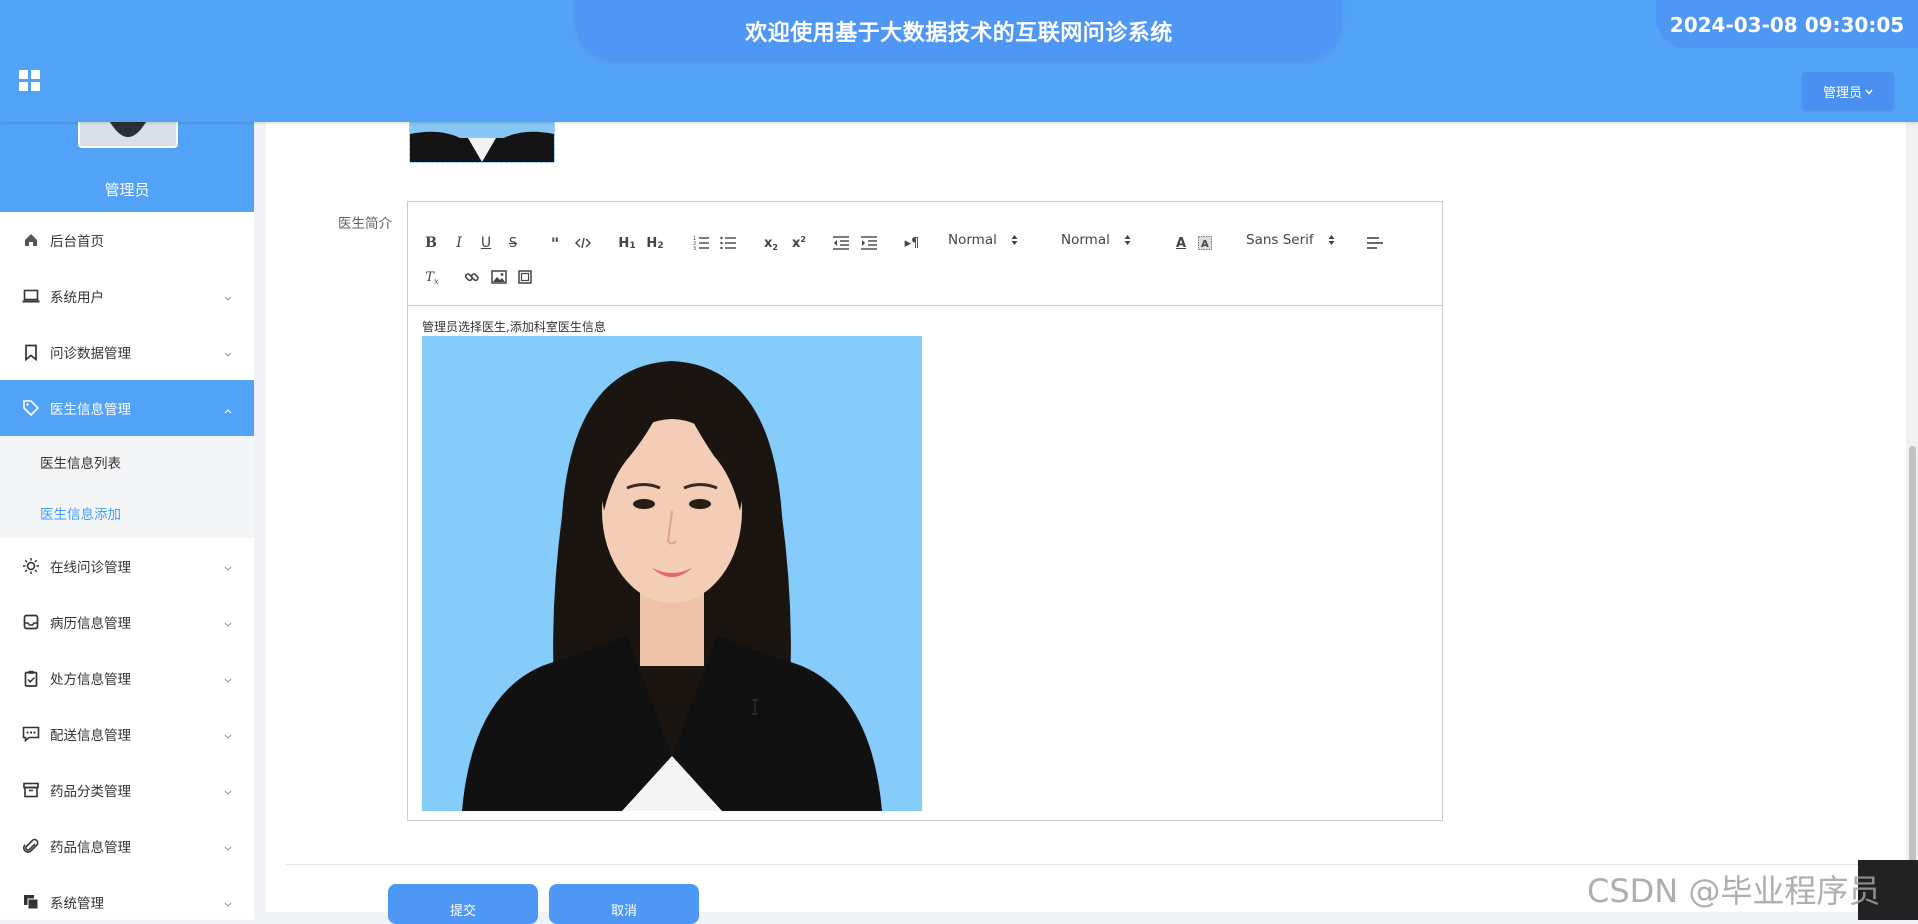 This screenshot has width=1918, height=924. I want to click on avatar, so click(128, 135).